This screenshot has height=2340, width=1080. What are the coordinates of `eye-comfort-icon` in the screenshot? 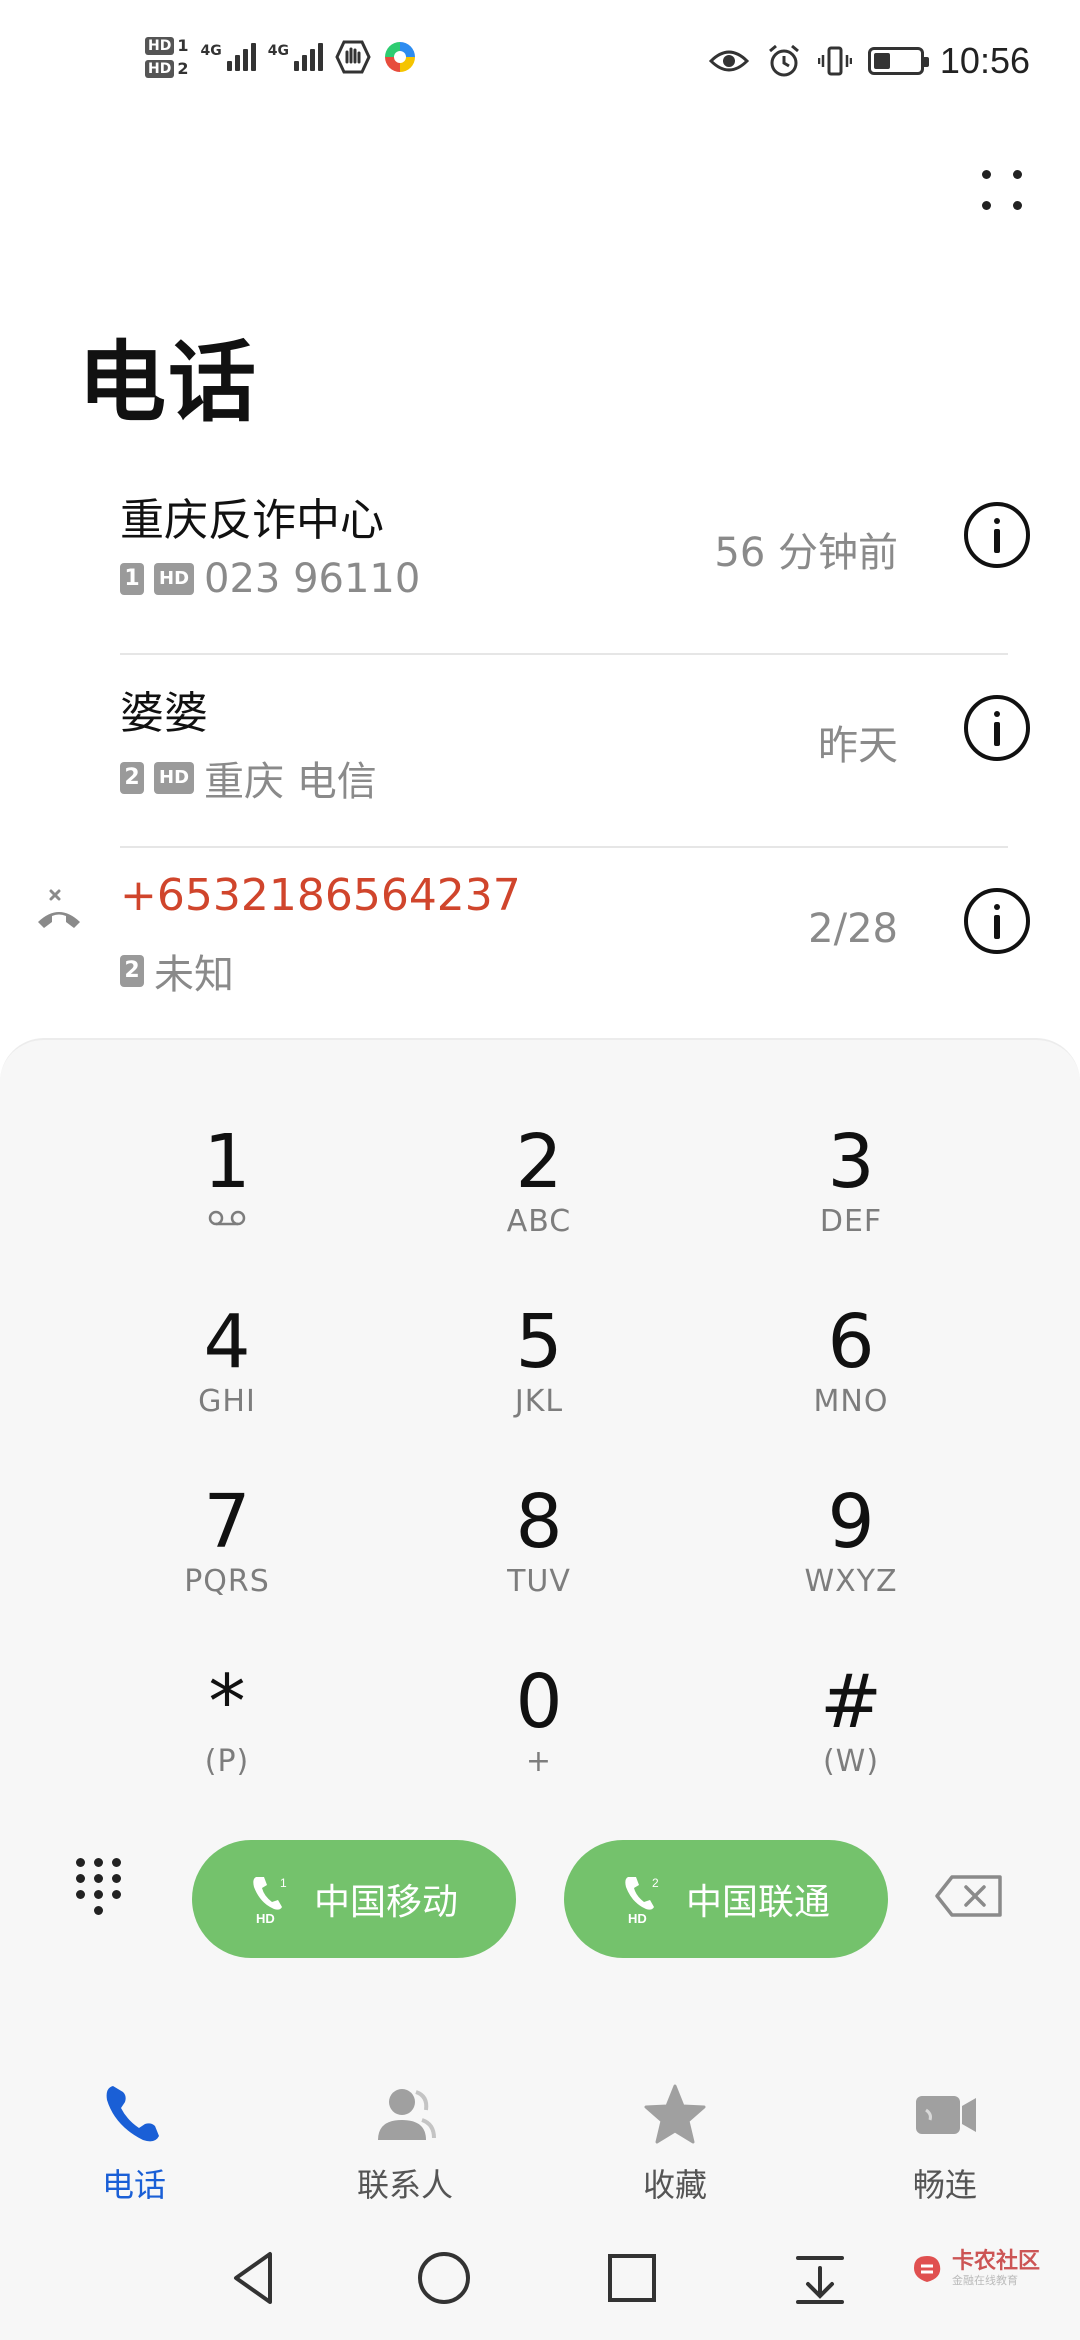 It's located at (729, 61).